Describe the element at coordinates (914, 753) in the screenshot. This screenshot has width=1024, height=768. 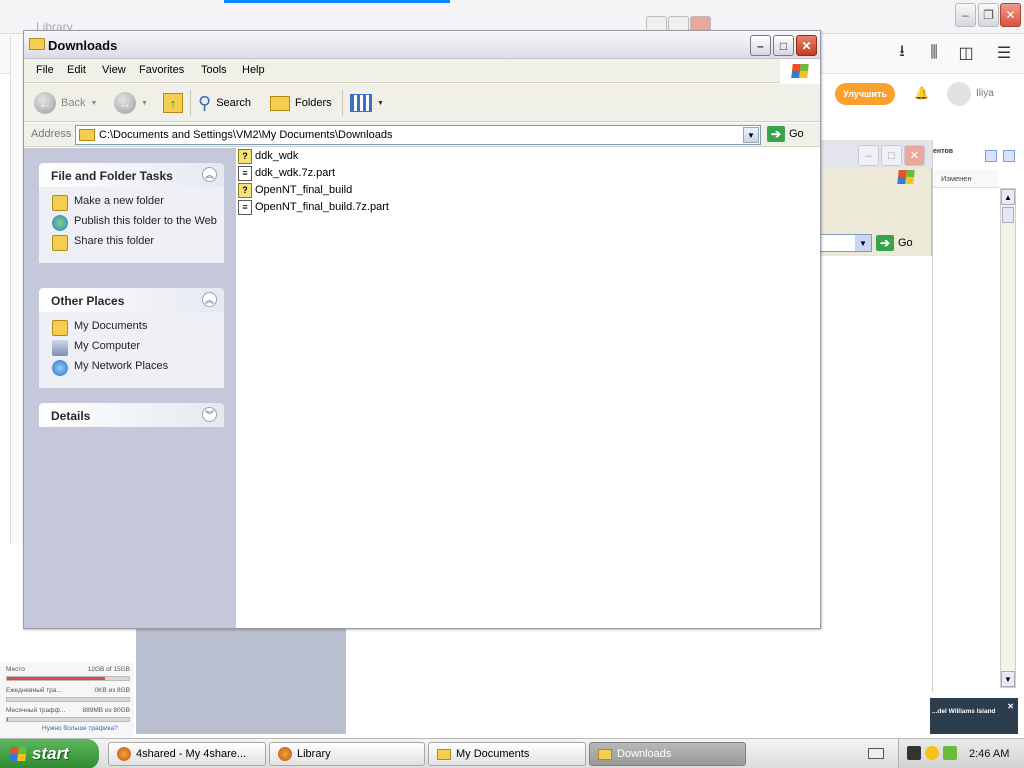
I see `network-tray-icon` at that location.